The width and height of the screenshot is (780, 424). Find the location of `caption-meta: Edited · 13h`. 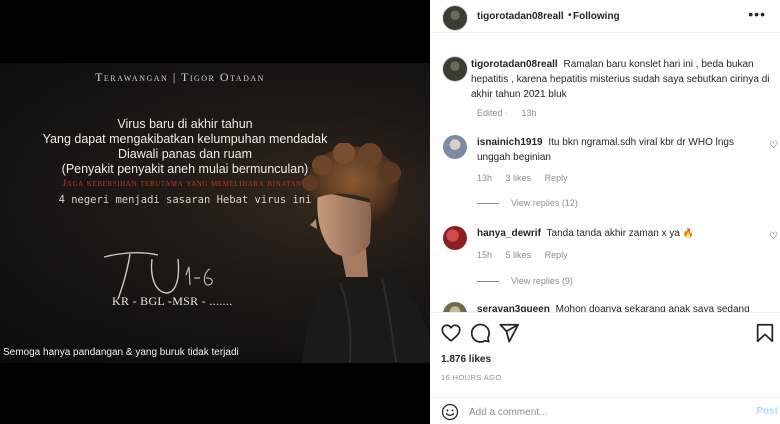

caption-meta: Edited · 13h is located at coordinates (512, 113).